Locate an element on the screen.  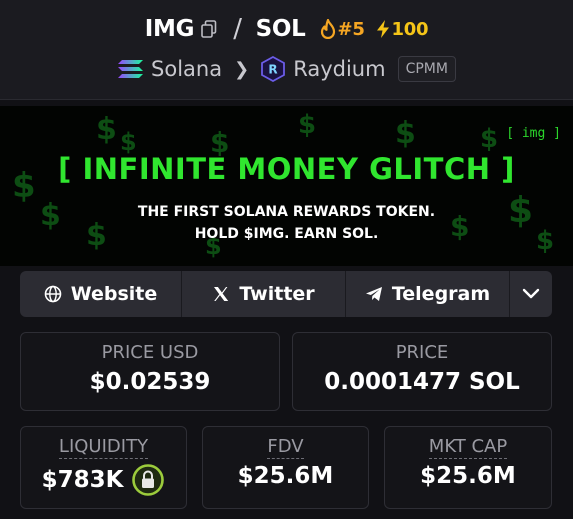
price-native-card: PRICE 0.0001477 SOL is located at coordinates (422, 371).